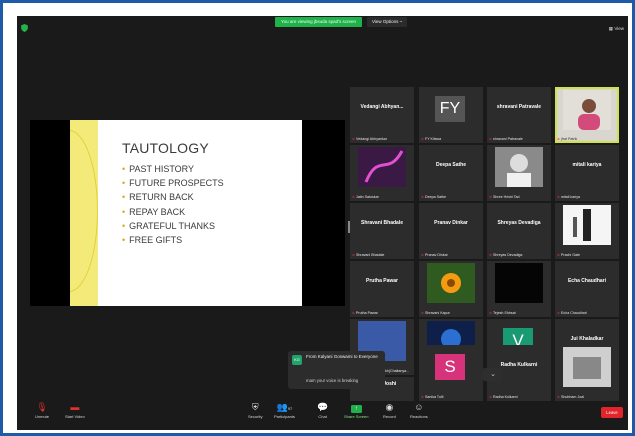 The height and width of the screenshot is (436, 635). Describe the element at coordinates (619, 28) in the screenshot. I see `view-label: View` at that location.